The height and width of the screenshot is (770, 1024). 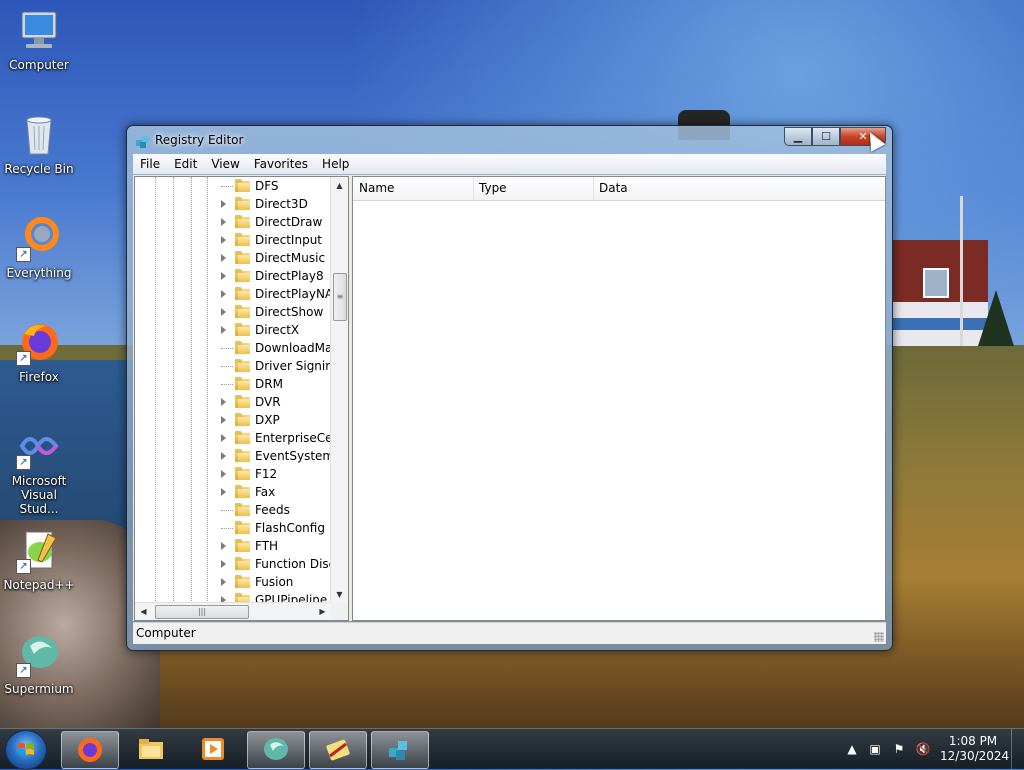 What do you see at coordinates (233, 474) in the screenshot?
I see `tree-item: F12` at bounding box center [233, 474].